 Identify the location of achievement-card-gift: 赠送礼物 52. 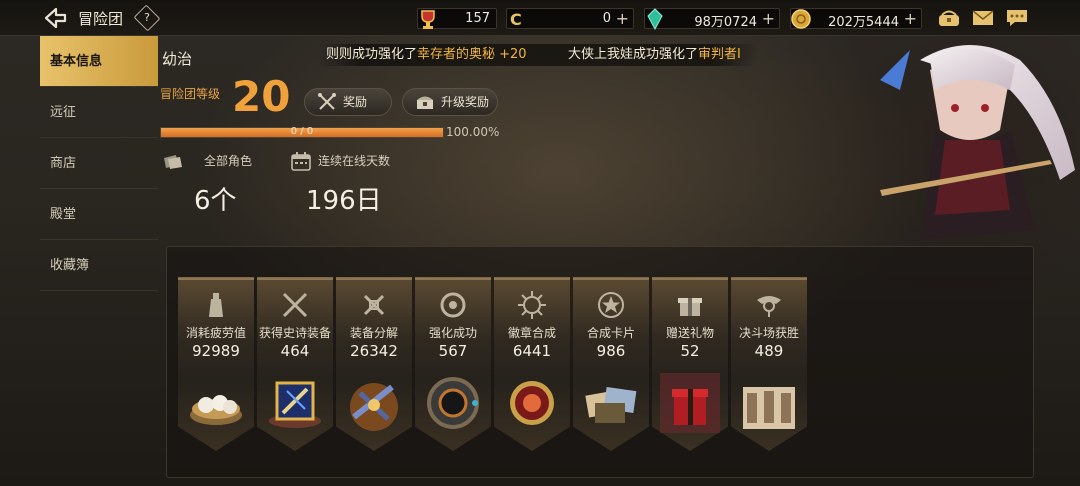
(690, 364).